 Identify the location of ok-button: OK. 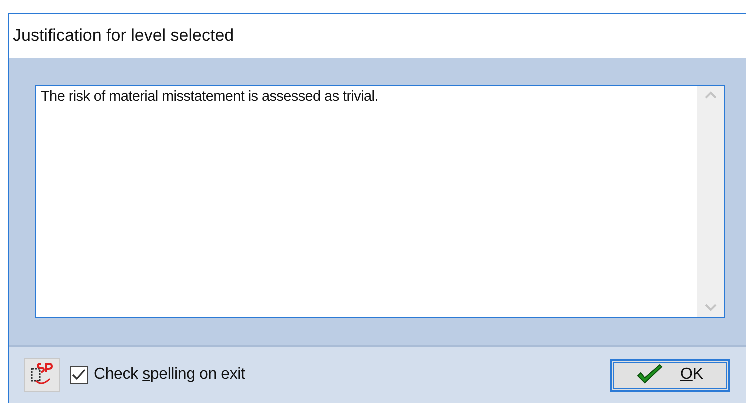
(670, 375).